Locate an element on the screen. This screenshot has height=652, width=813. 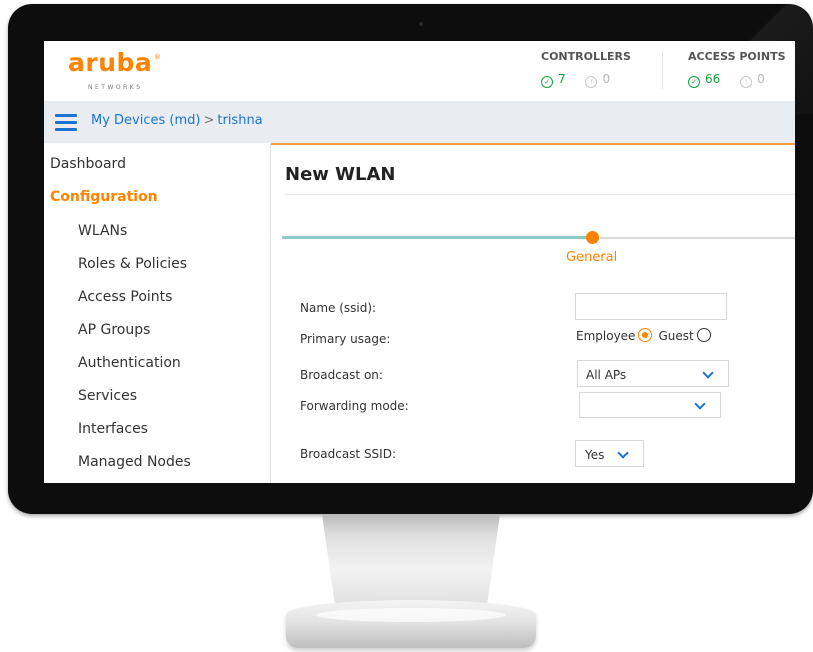
controllers-title: CONTROLLERS is located at coordinates (586, 56).